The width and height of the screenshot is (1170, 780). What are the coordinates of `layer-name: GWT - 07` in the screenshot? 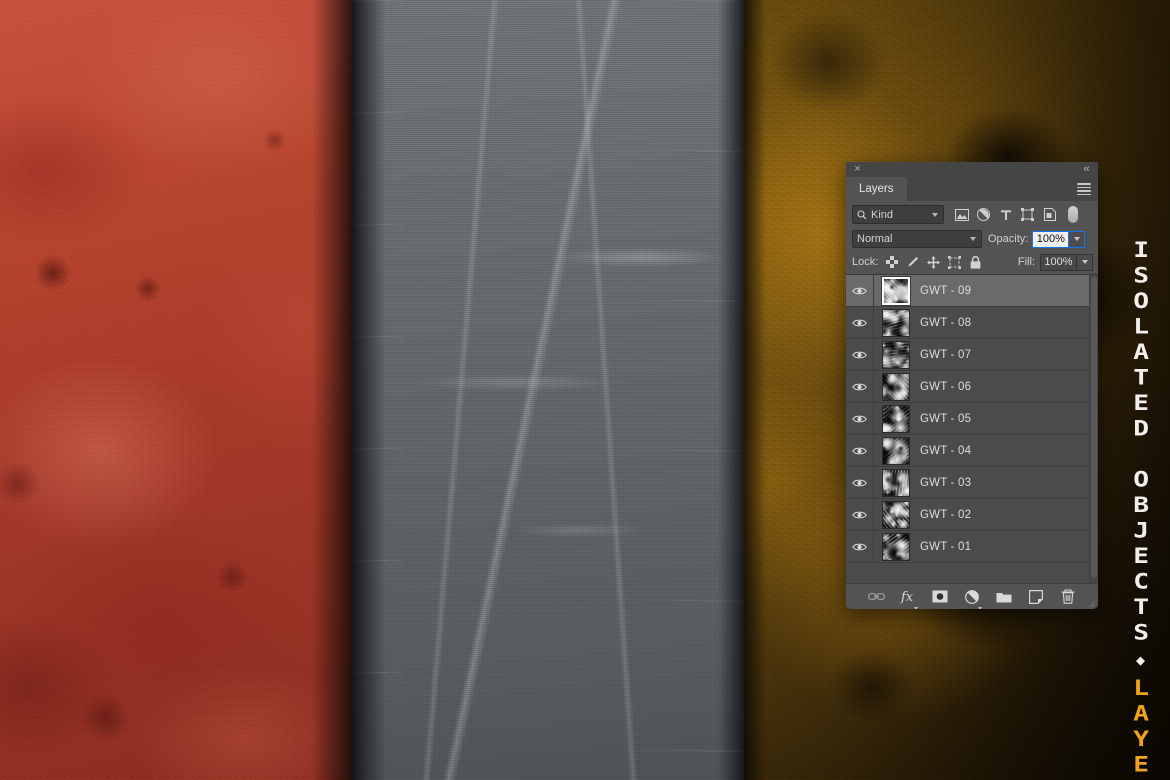 It's located at (946, 354).